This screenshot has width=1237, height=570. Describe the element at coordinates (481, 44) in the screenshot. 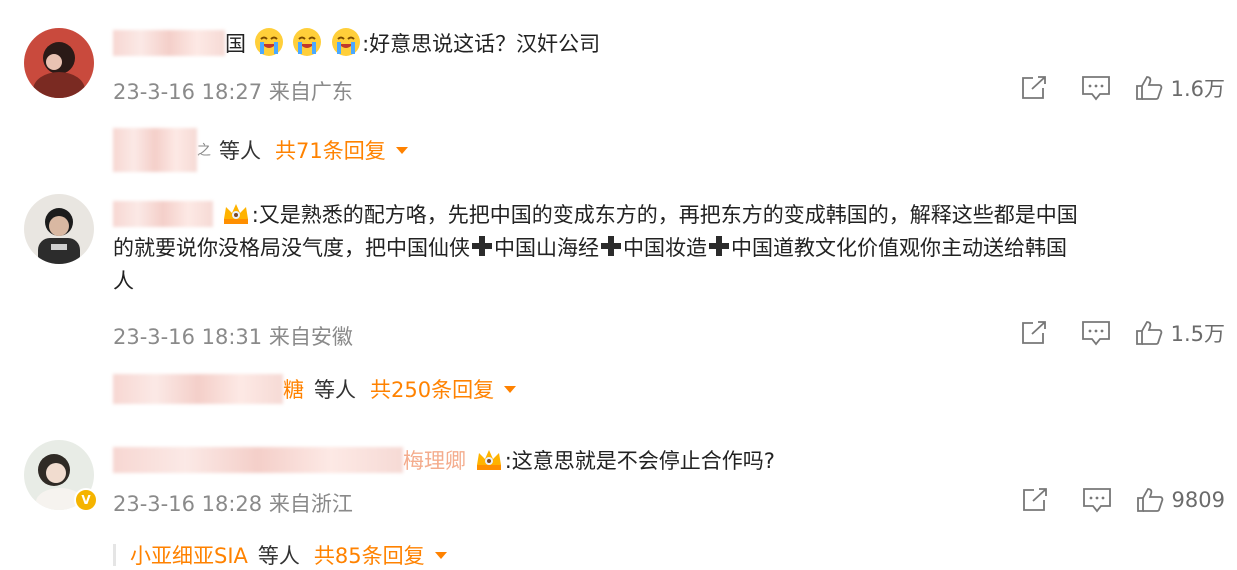

I see `comment-body: :好意思说这话？汉奸公司` at that location.